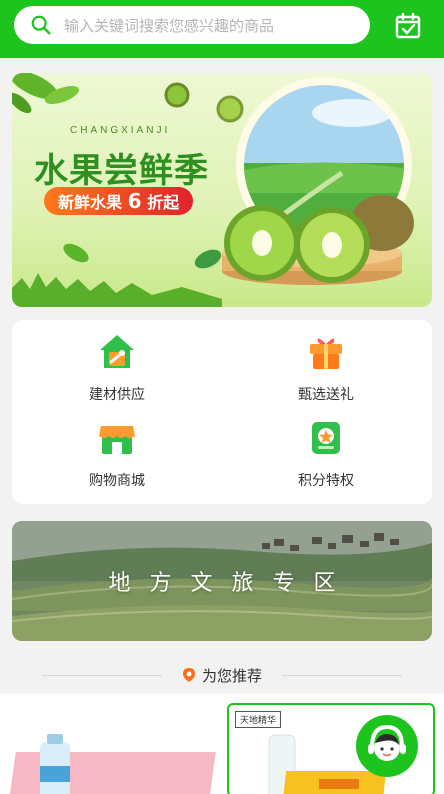  Describe the element at coordinates (134, 201) in the screenshot. I see `promo-number: 6` at that location.